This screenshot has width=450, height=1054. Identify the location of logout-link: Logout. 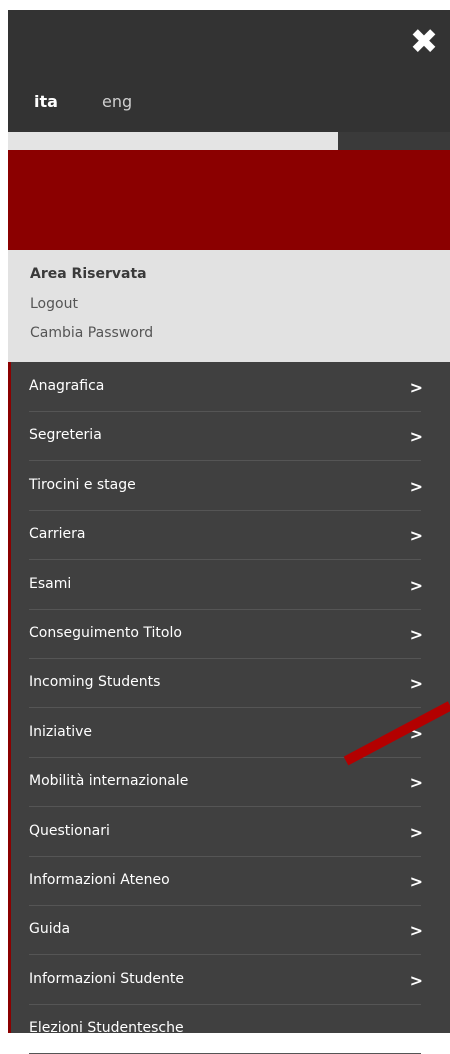
(54, 304).